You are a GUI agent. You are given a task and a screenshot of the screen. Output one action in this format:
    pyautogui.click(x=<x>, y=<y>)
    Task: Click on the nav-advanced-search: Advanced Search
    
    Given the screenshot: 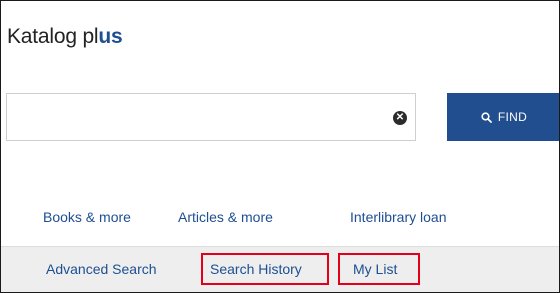 What is the action you would take?
    pyautogui.click(x=101, y=269)
    